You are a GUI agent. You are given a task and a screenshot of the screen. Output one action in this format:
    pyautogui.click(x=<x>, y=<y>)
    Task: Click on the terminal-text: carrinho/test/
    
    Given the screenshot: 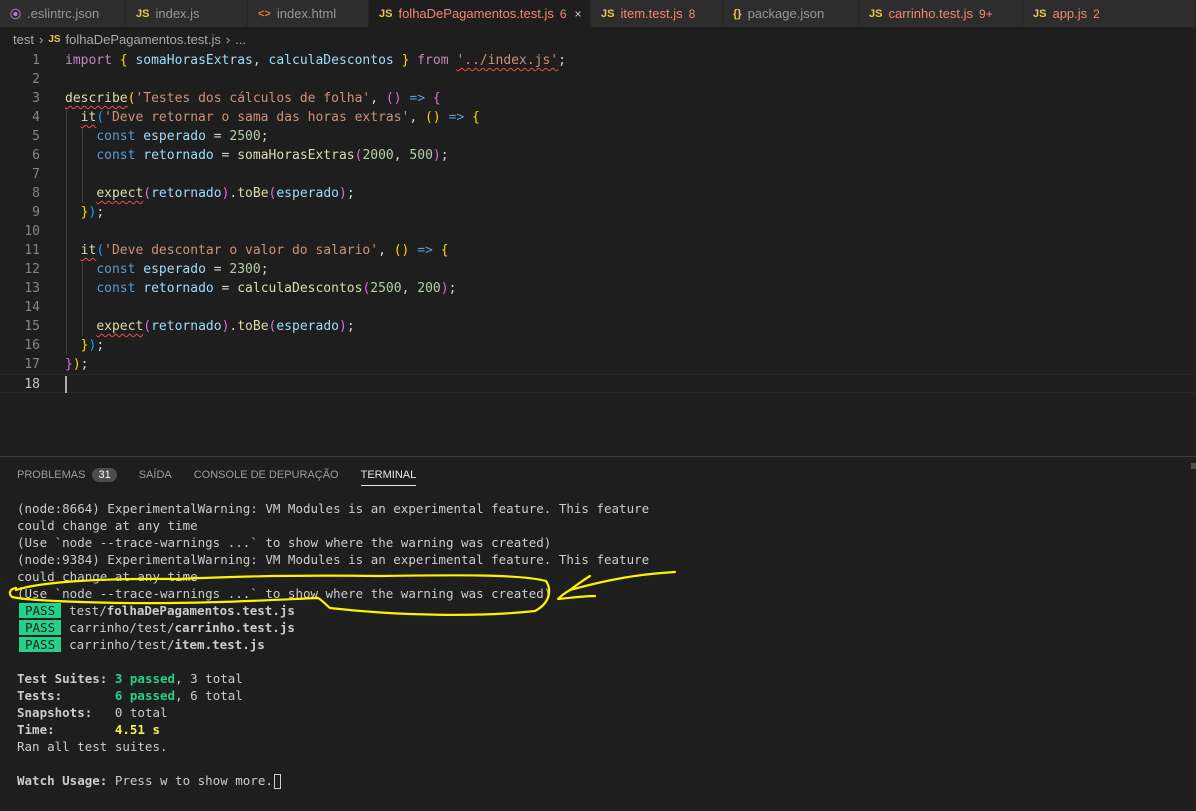 What is the action you would take?
    pyautogui.click(x=122, y=644)
    